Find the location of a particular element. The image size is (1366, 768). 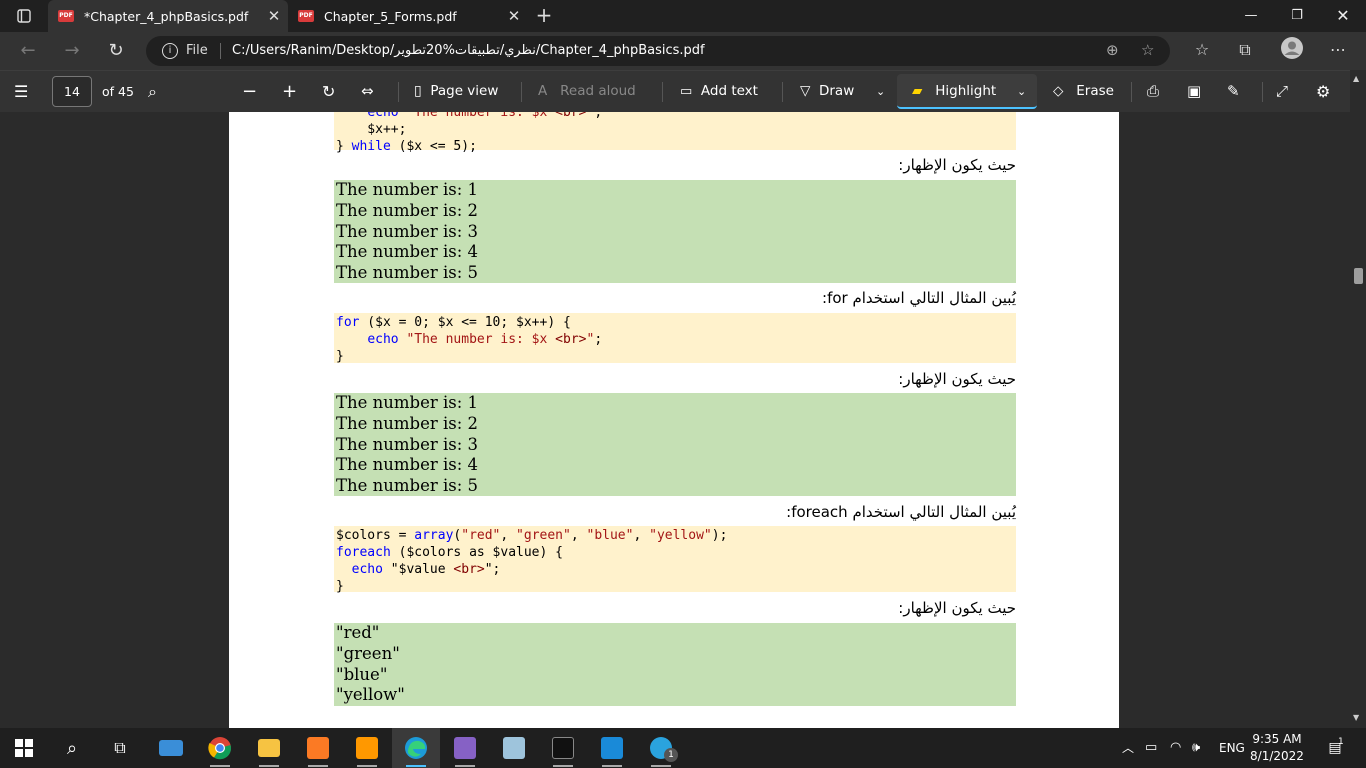

collections-icon: ⧉ is located at coordinates (1245, 50).